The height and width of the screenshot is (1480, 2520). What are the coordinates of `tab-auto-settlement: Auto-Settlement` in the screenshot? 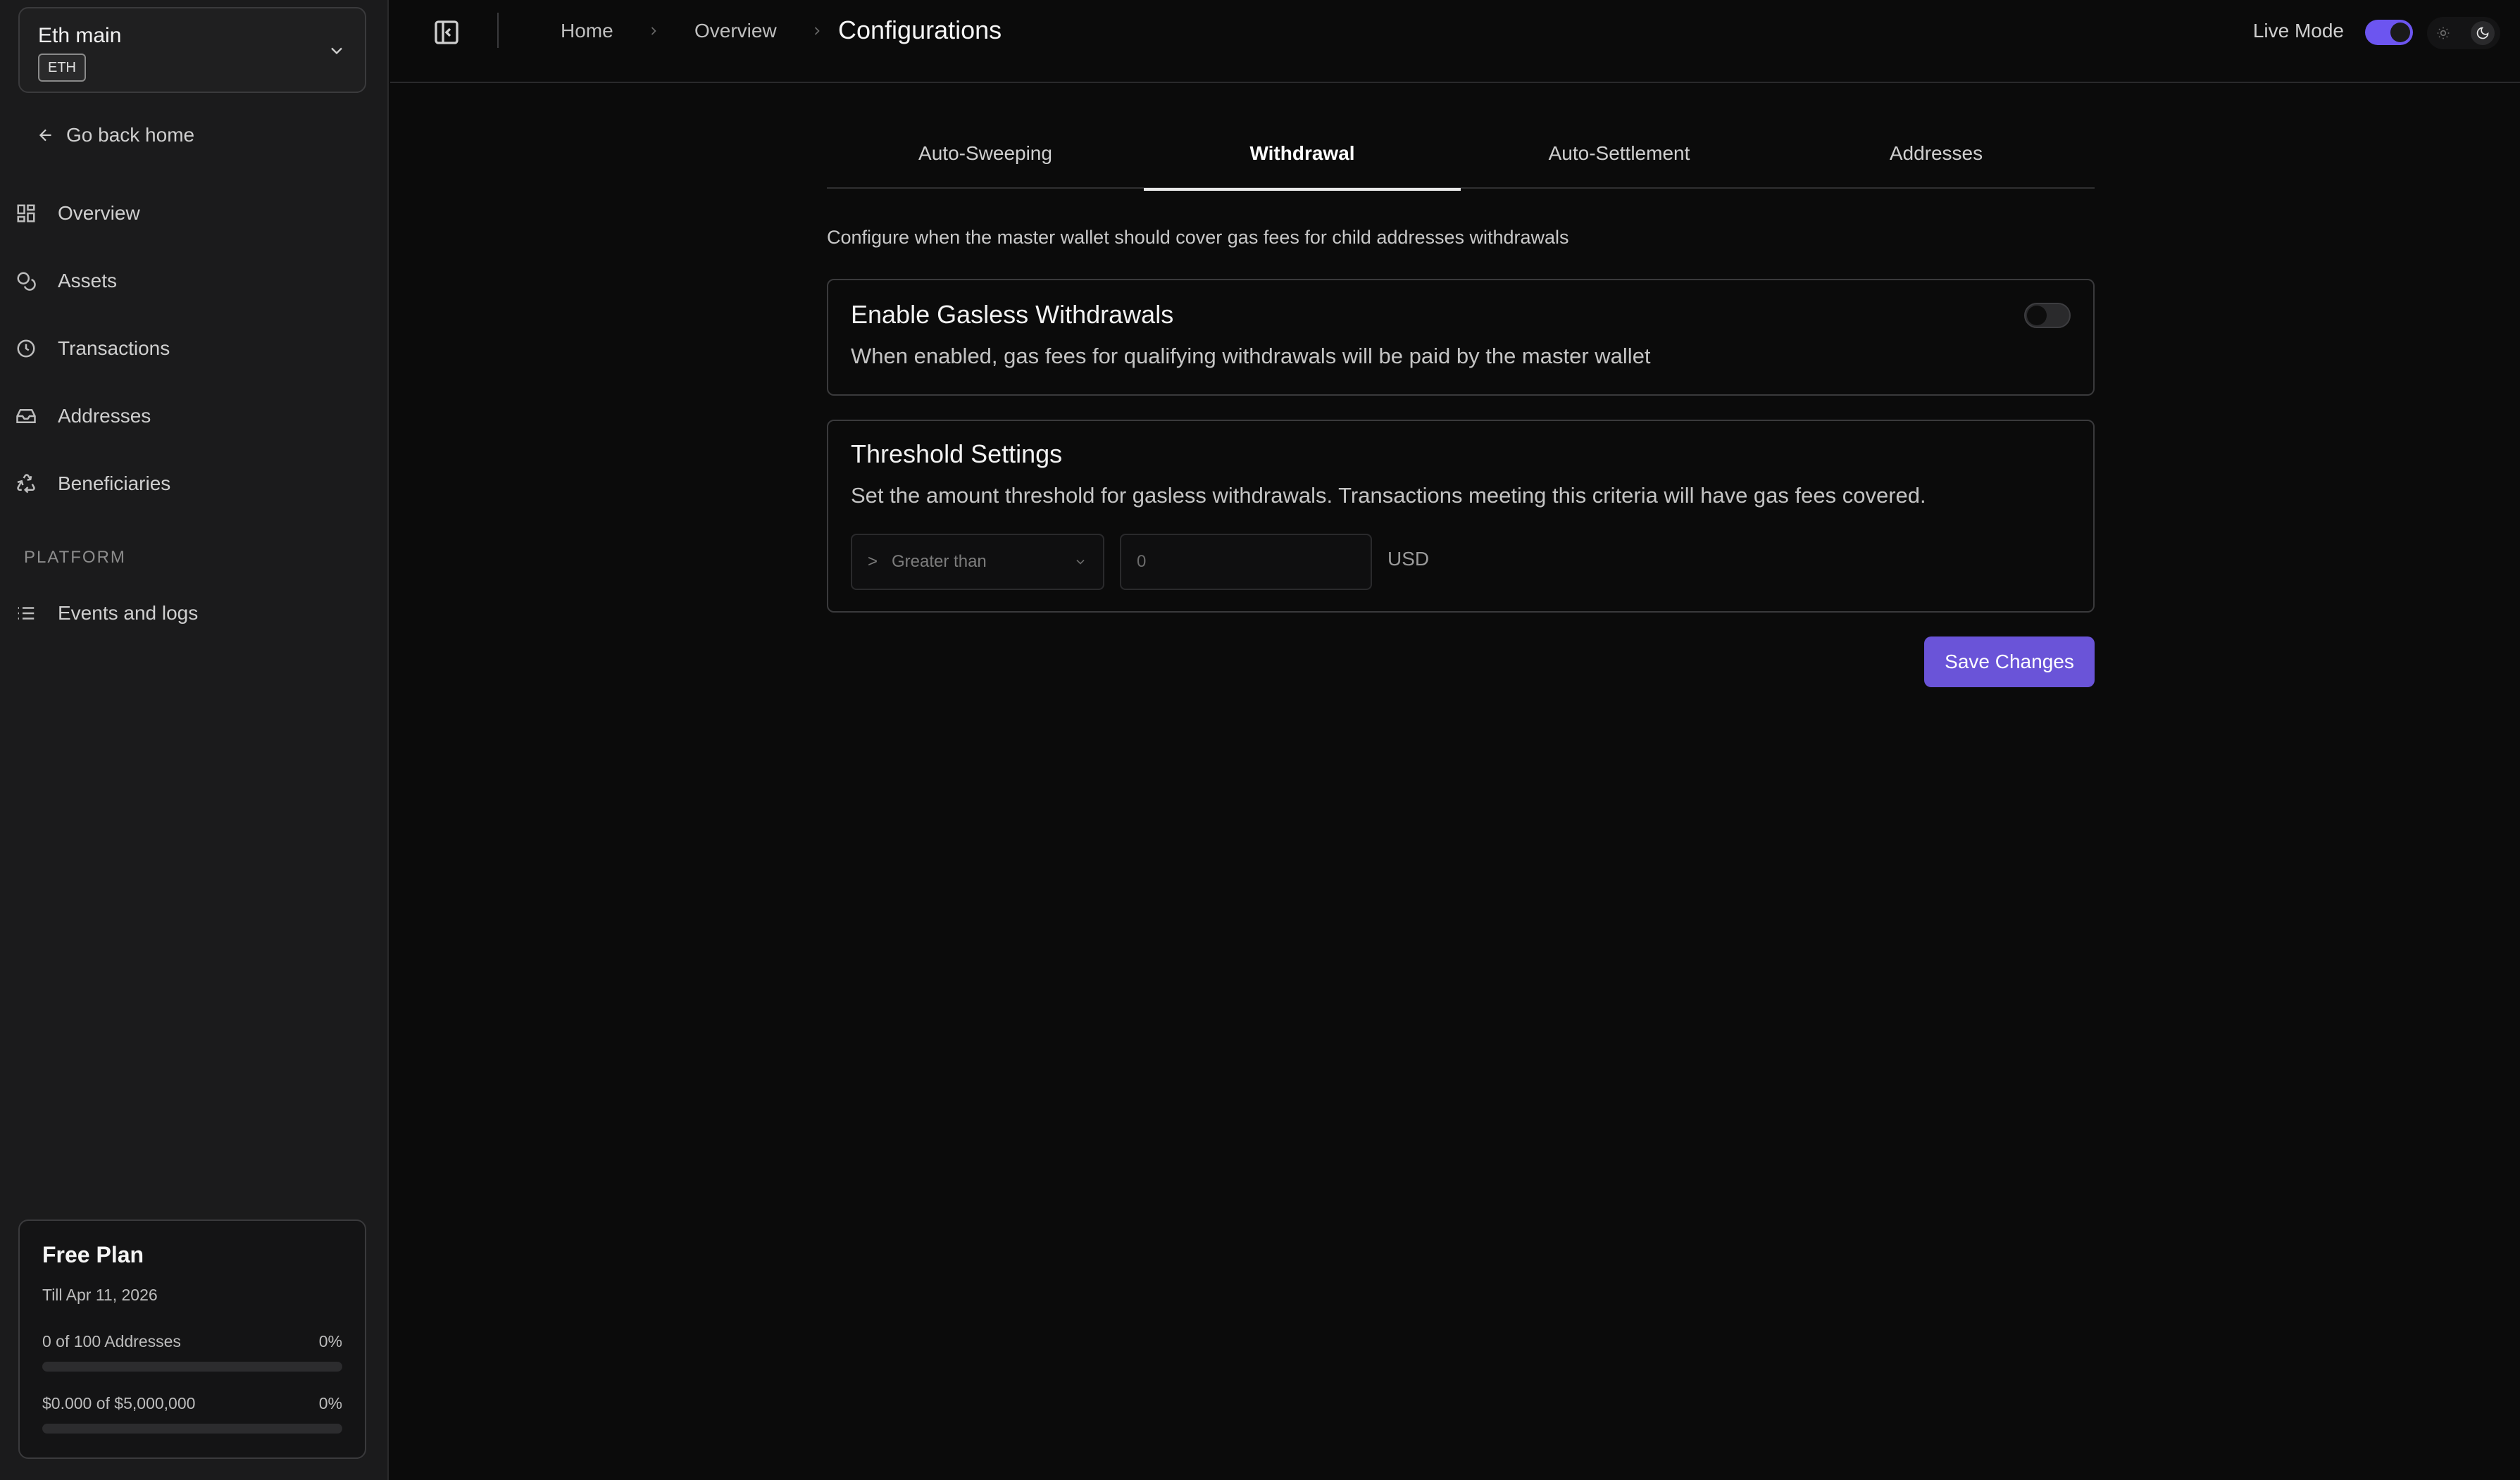 It's located at (1620, 153).